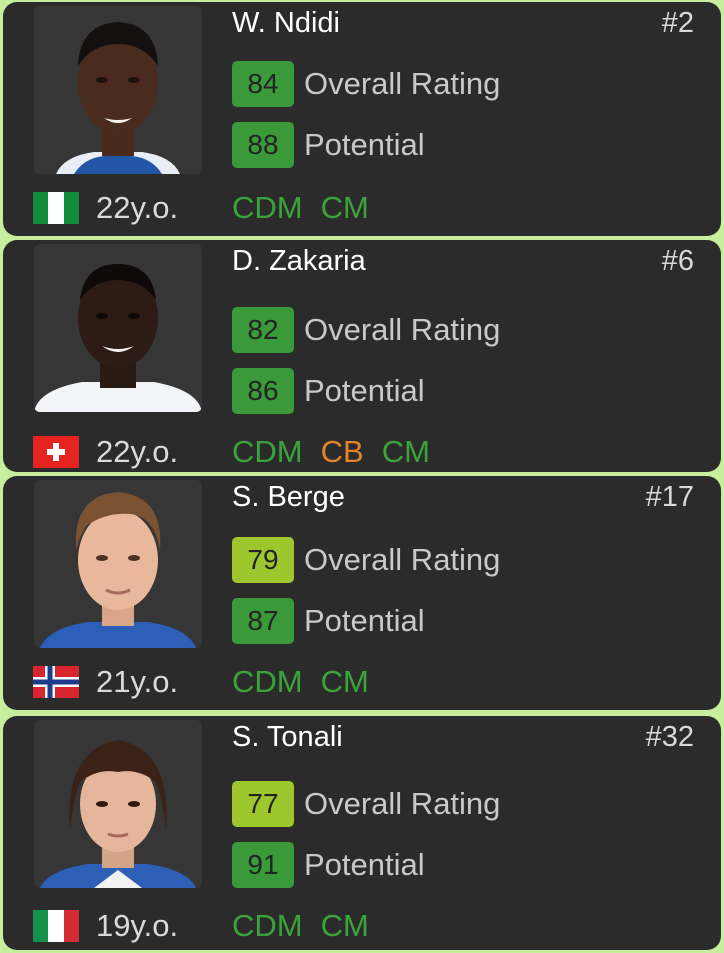 The image size is (724, 953). Describe the element at coordinates (263, 804) in the screenshot. I see `overall-rating-badge: 77` at that location.